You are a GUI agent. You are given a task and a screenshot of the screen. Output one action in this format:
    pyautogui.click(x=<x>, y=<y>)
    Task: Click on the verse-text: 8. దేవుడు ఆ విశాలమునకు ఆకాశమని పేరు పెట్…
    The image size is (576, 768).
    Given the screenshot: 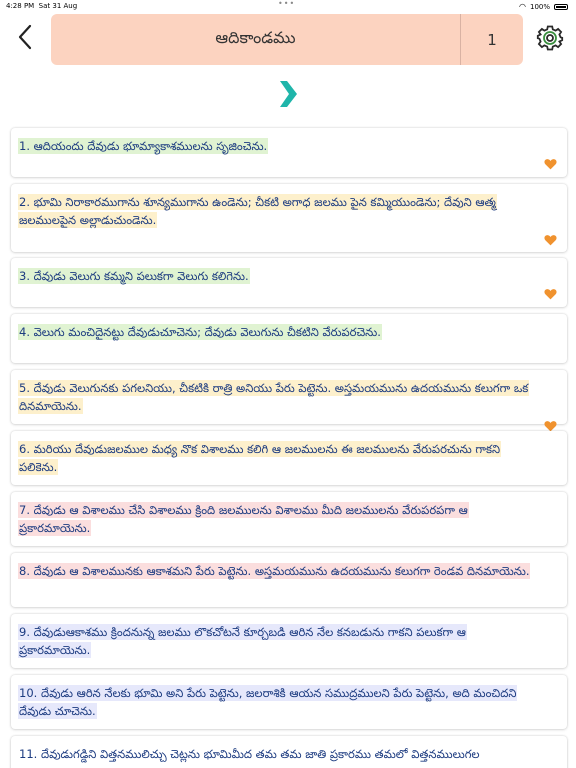 What is the action you would take?
    pyautogui.click(x=277, y=571)
    